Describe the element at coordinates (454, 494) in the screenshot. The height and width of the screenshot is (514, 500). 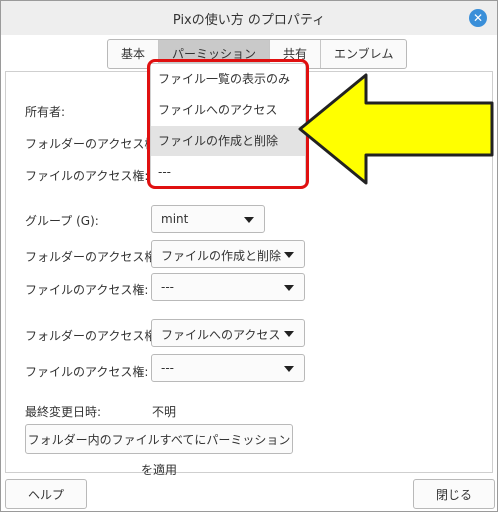
I see `close-button: 閉じる` at that location.